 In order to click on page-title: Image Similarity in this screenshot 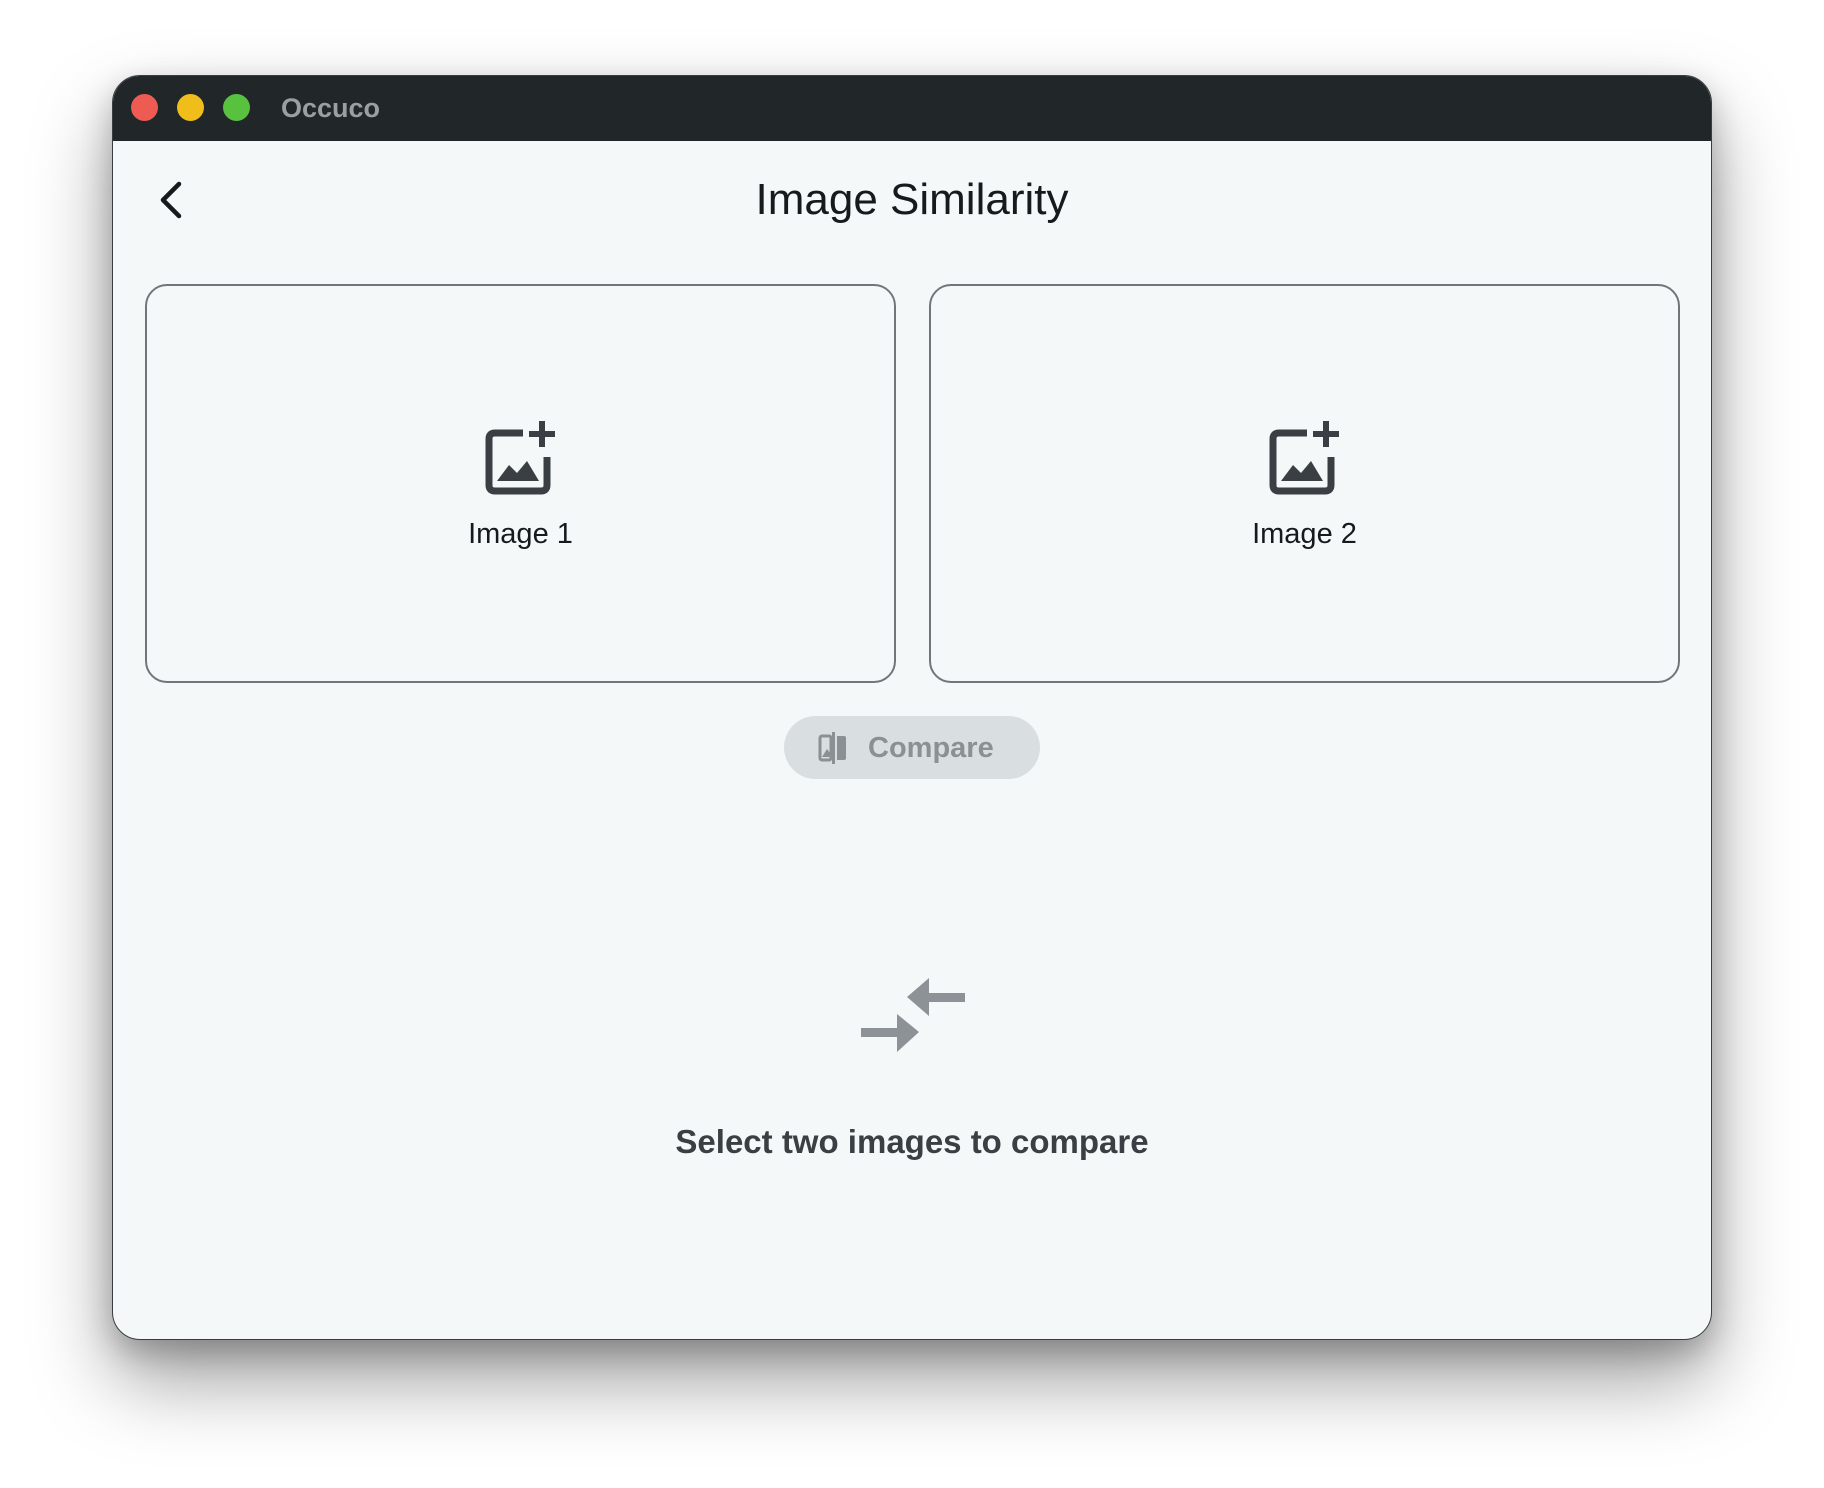, I will do `click(912, 199)`.